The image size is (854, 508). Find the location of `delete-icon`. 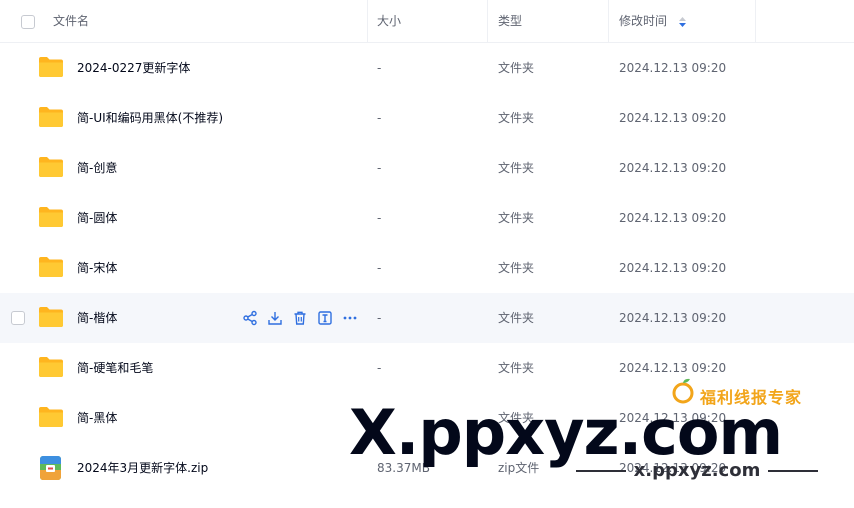

delete-icon is located at coordinates (300, 318).